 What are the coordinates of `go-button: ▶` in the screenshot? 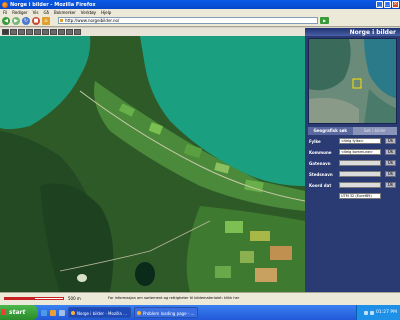 It's located at (324, 20).